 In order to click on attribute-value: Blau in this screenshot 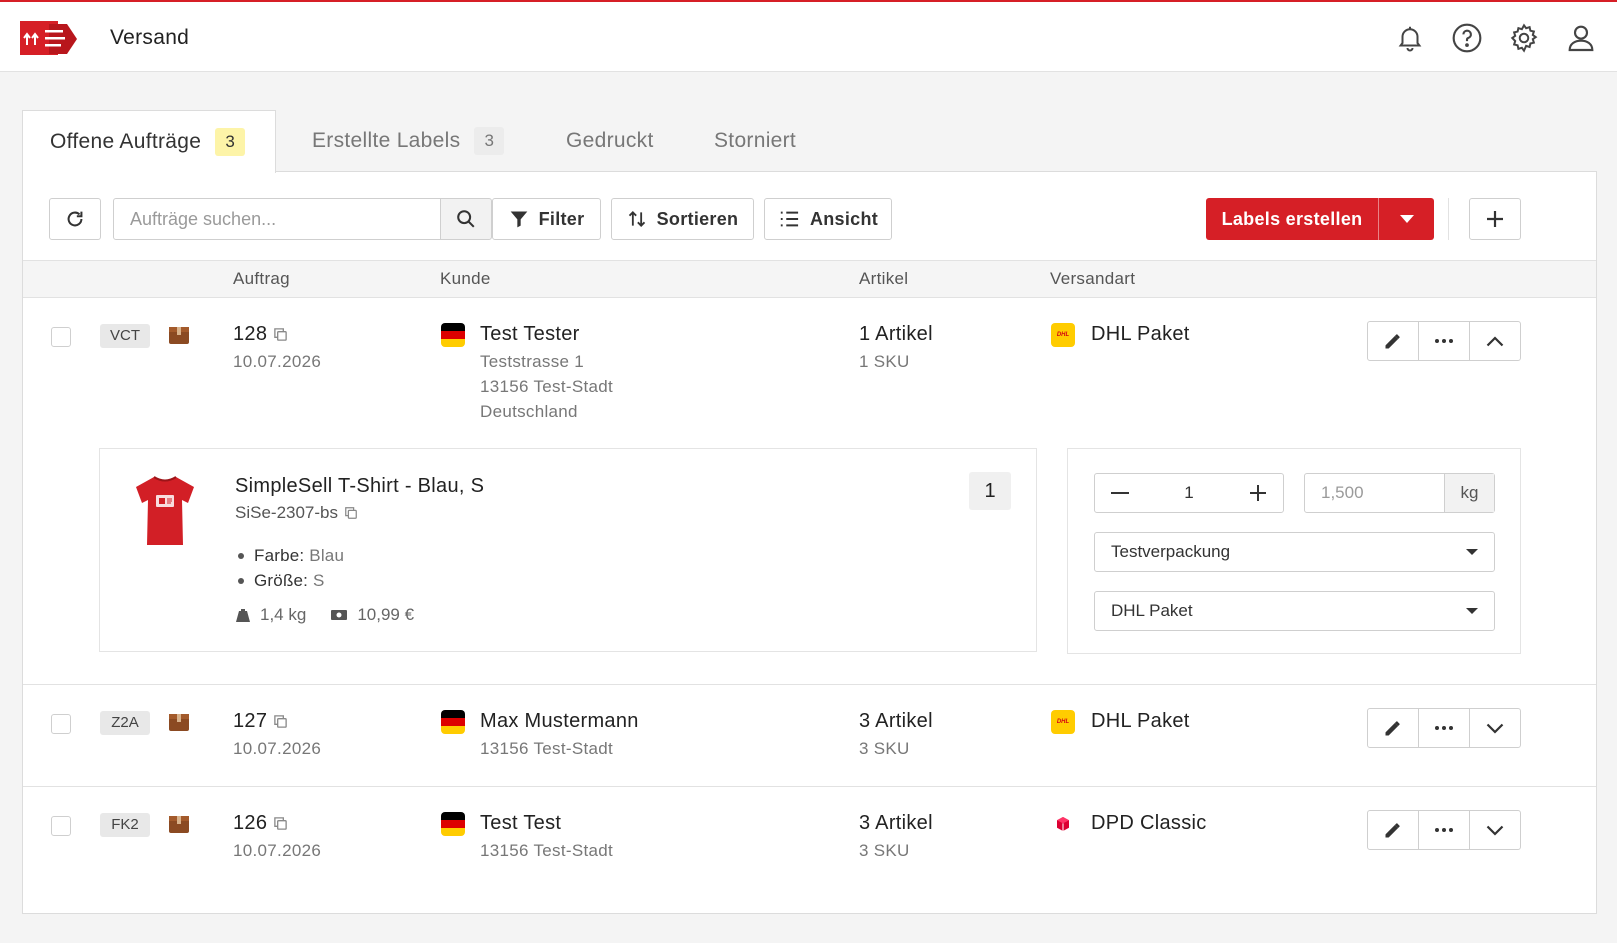, I will do `click(327, 555)`.